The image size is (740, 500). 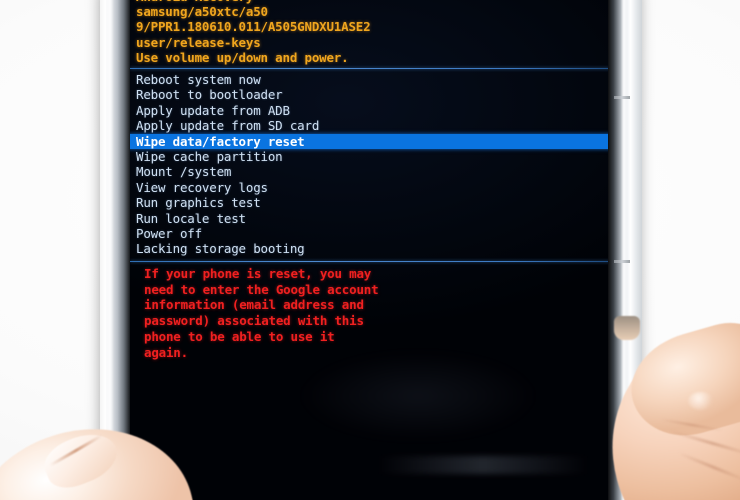 What do you see at coordinates (370, 69) in the screenshot?
I see `separator-top` at bounding box center [370, 69].